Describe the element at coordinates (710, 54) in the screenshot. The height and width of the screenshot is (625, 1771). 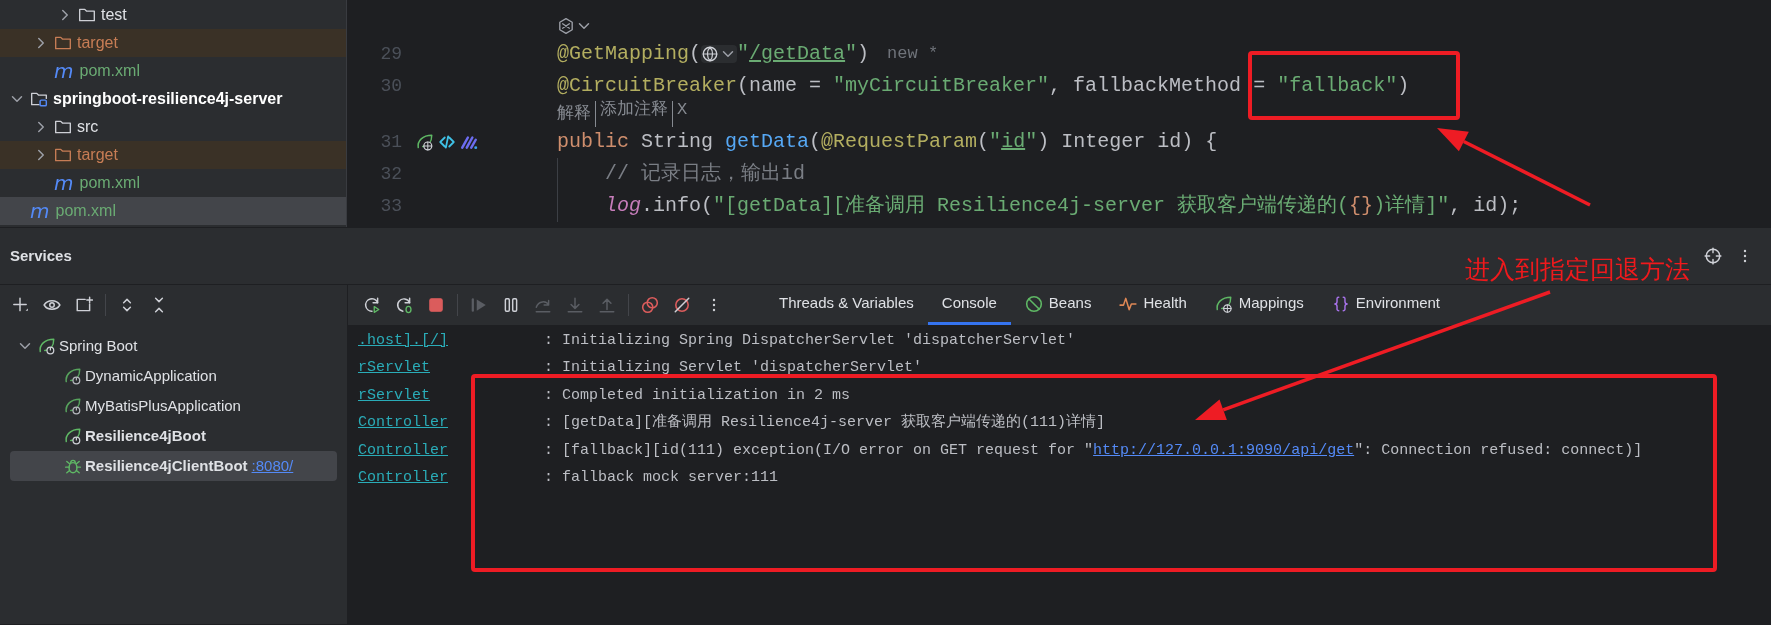
I see `globe-icon` at that location.